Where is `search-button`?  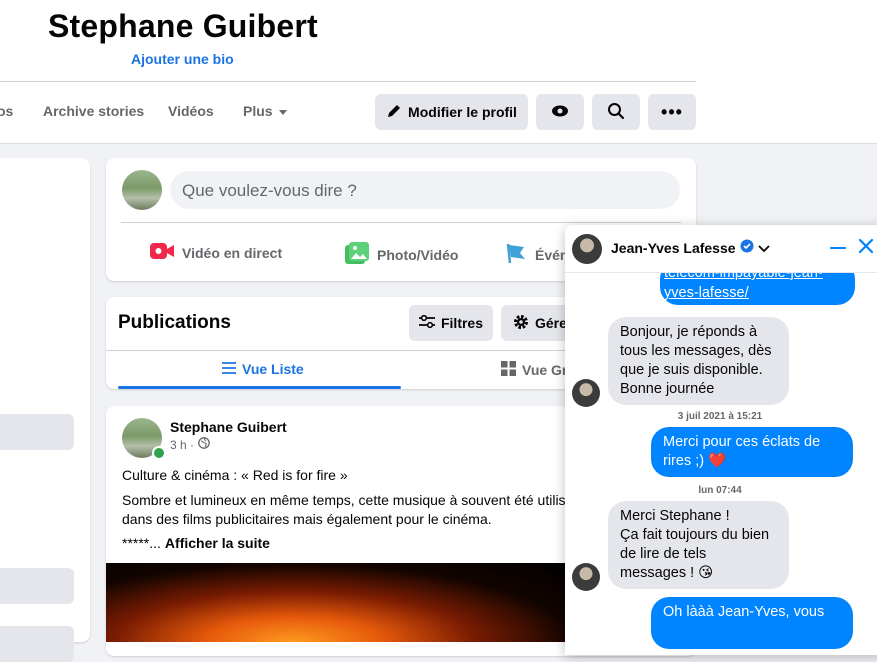
search-button is located at coordinates (616, 112).